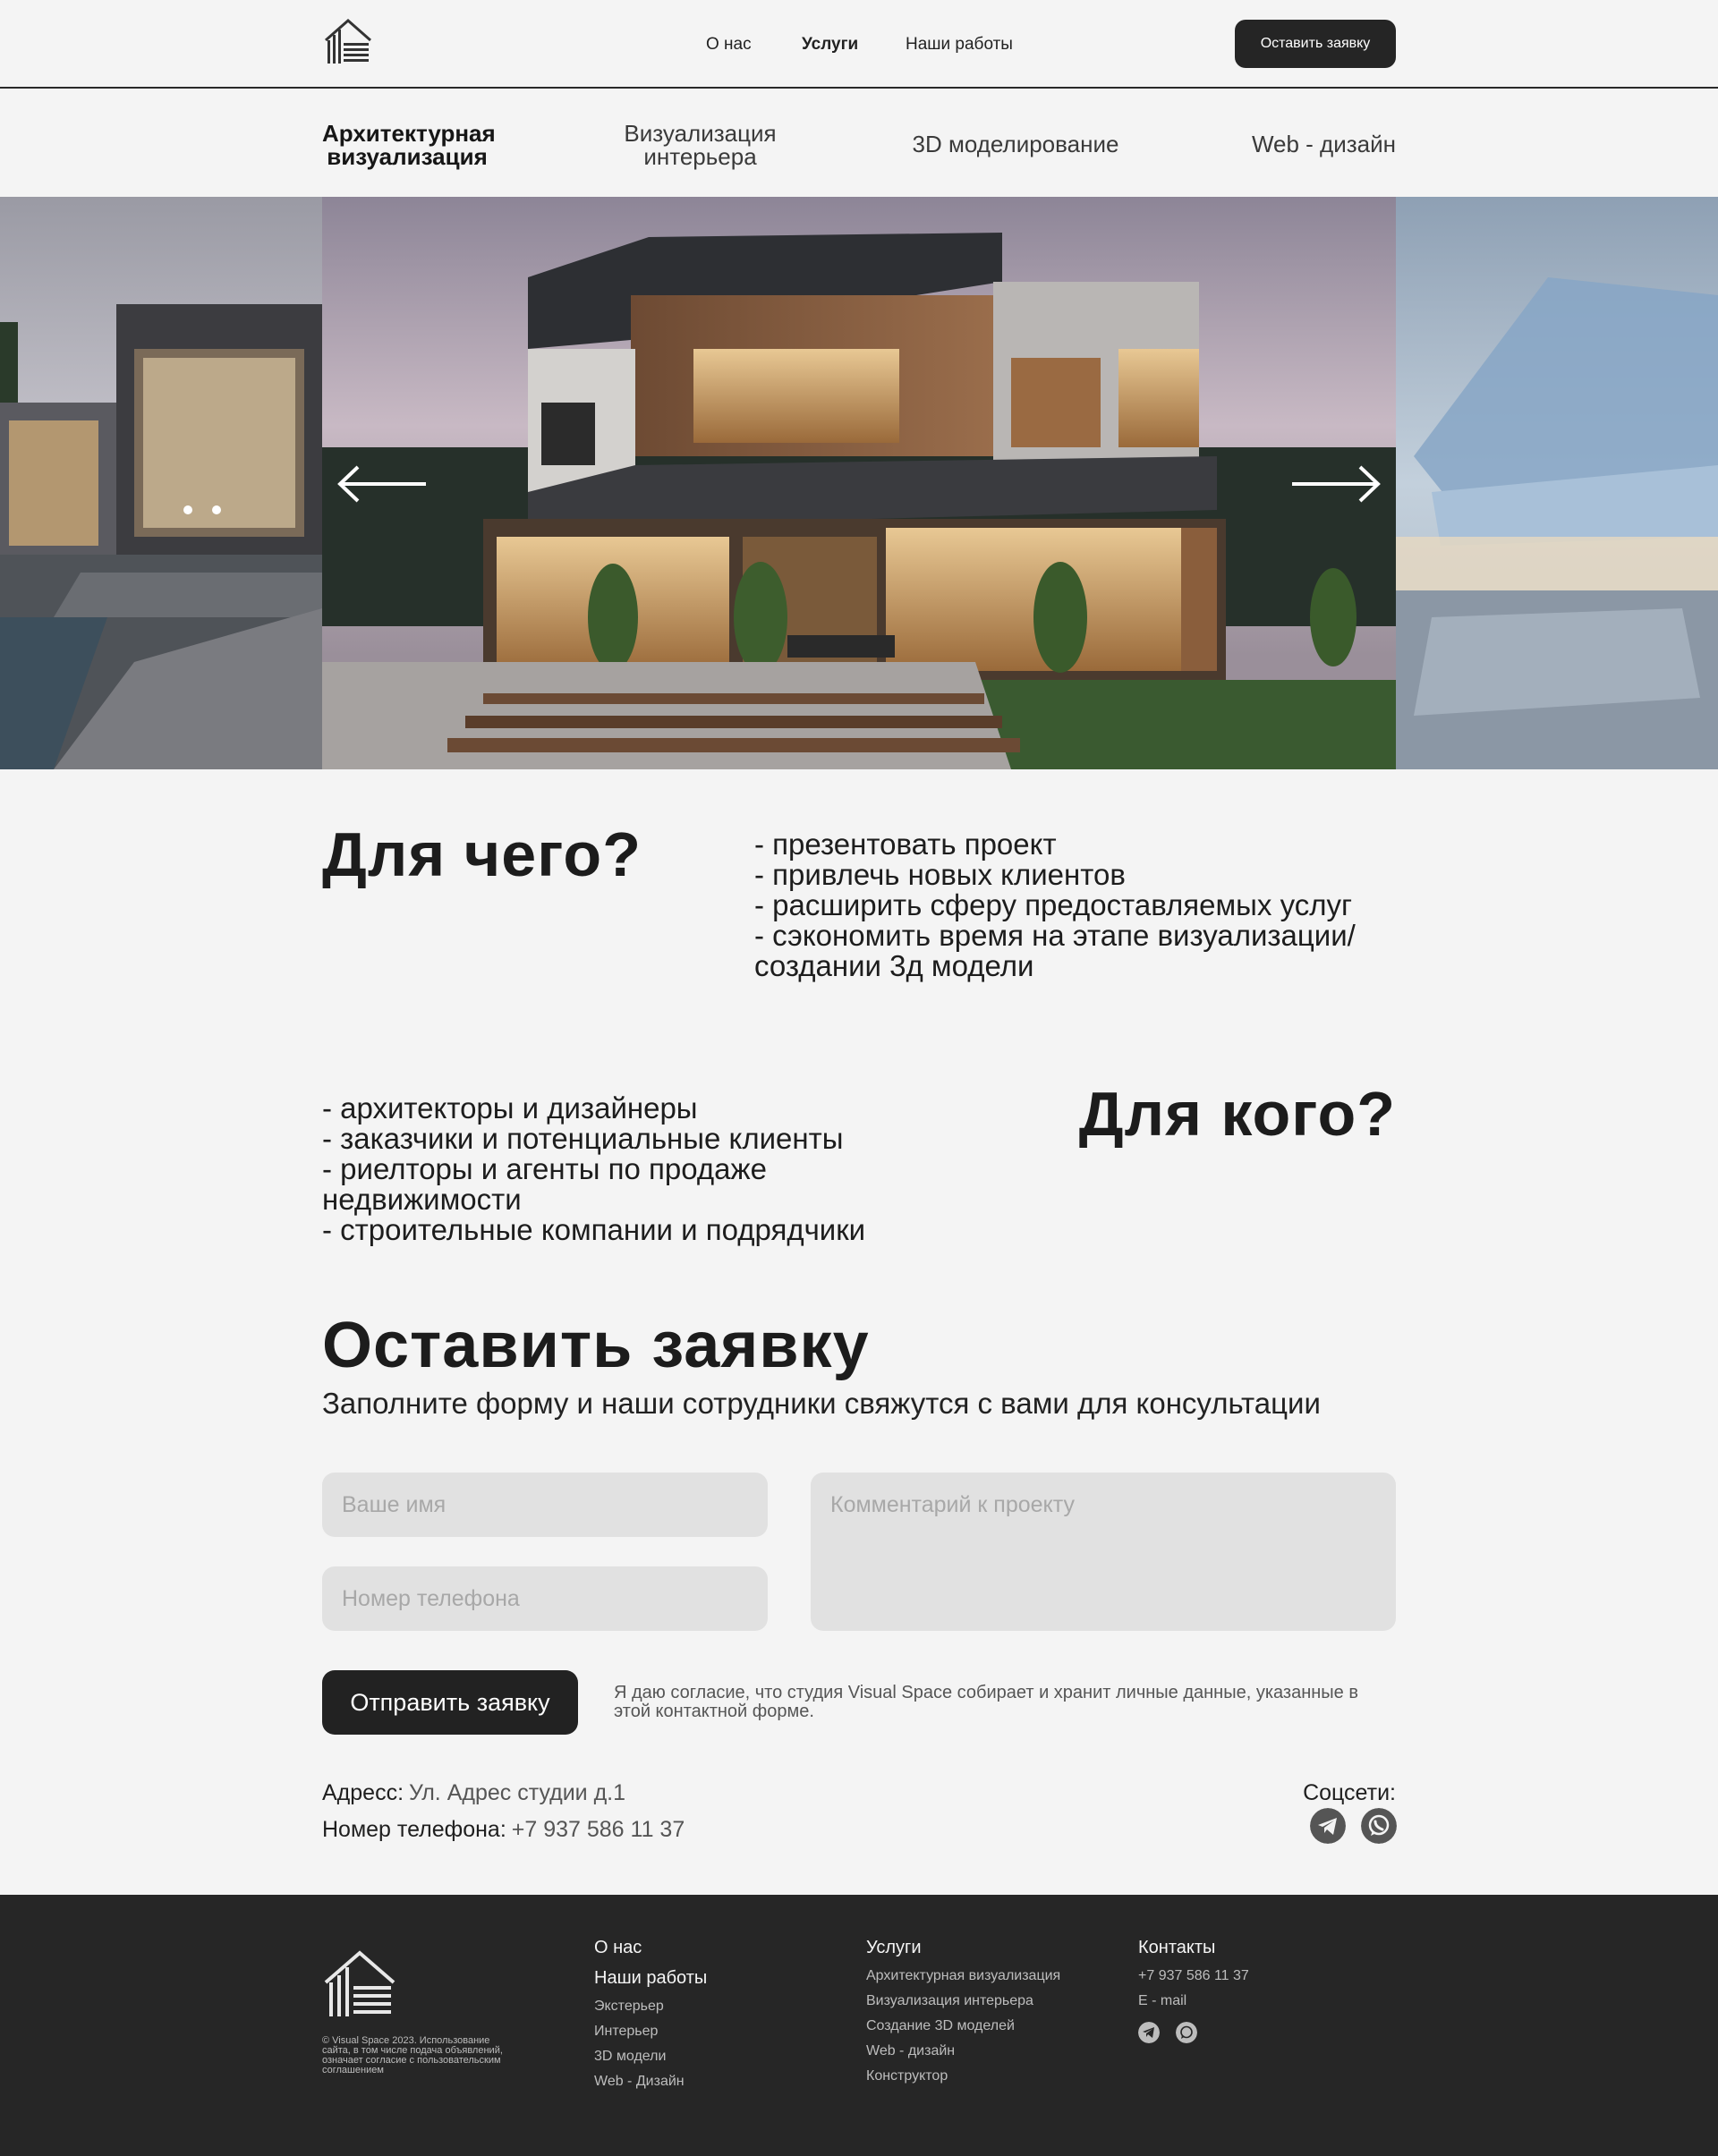 The image size is (1718, 2156). What do you see at coordinates (963, 2076) in the screenshot?
I see `footer-link: Конструктор` at bounding box center [963, 2076].